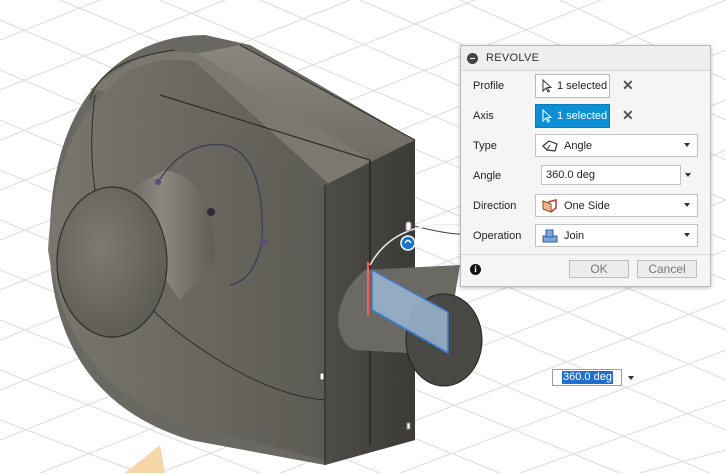 This screenshot has width=726, height=476. I want to click on profile-select-button: 1 selected, so click(572, 86).